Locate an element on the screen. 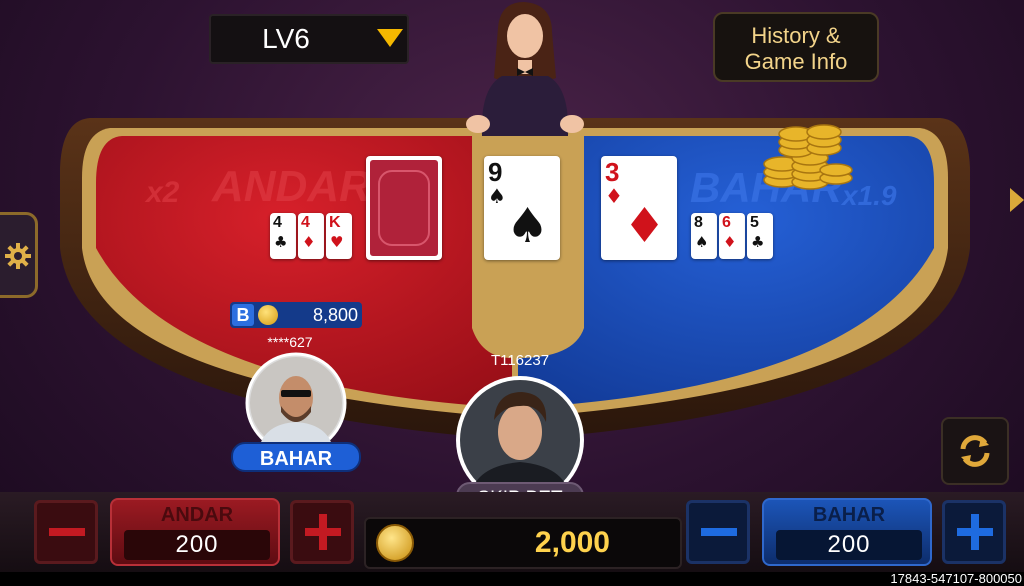  card-rank: 6 is located at coordinates (726, 222).